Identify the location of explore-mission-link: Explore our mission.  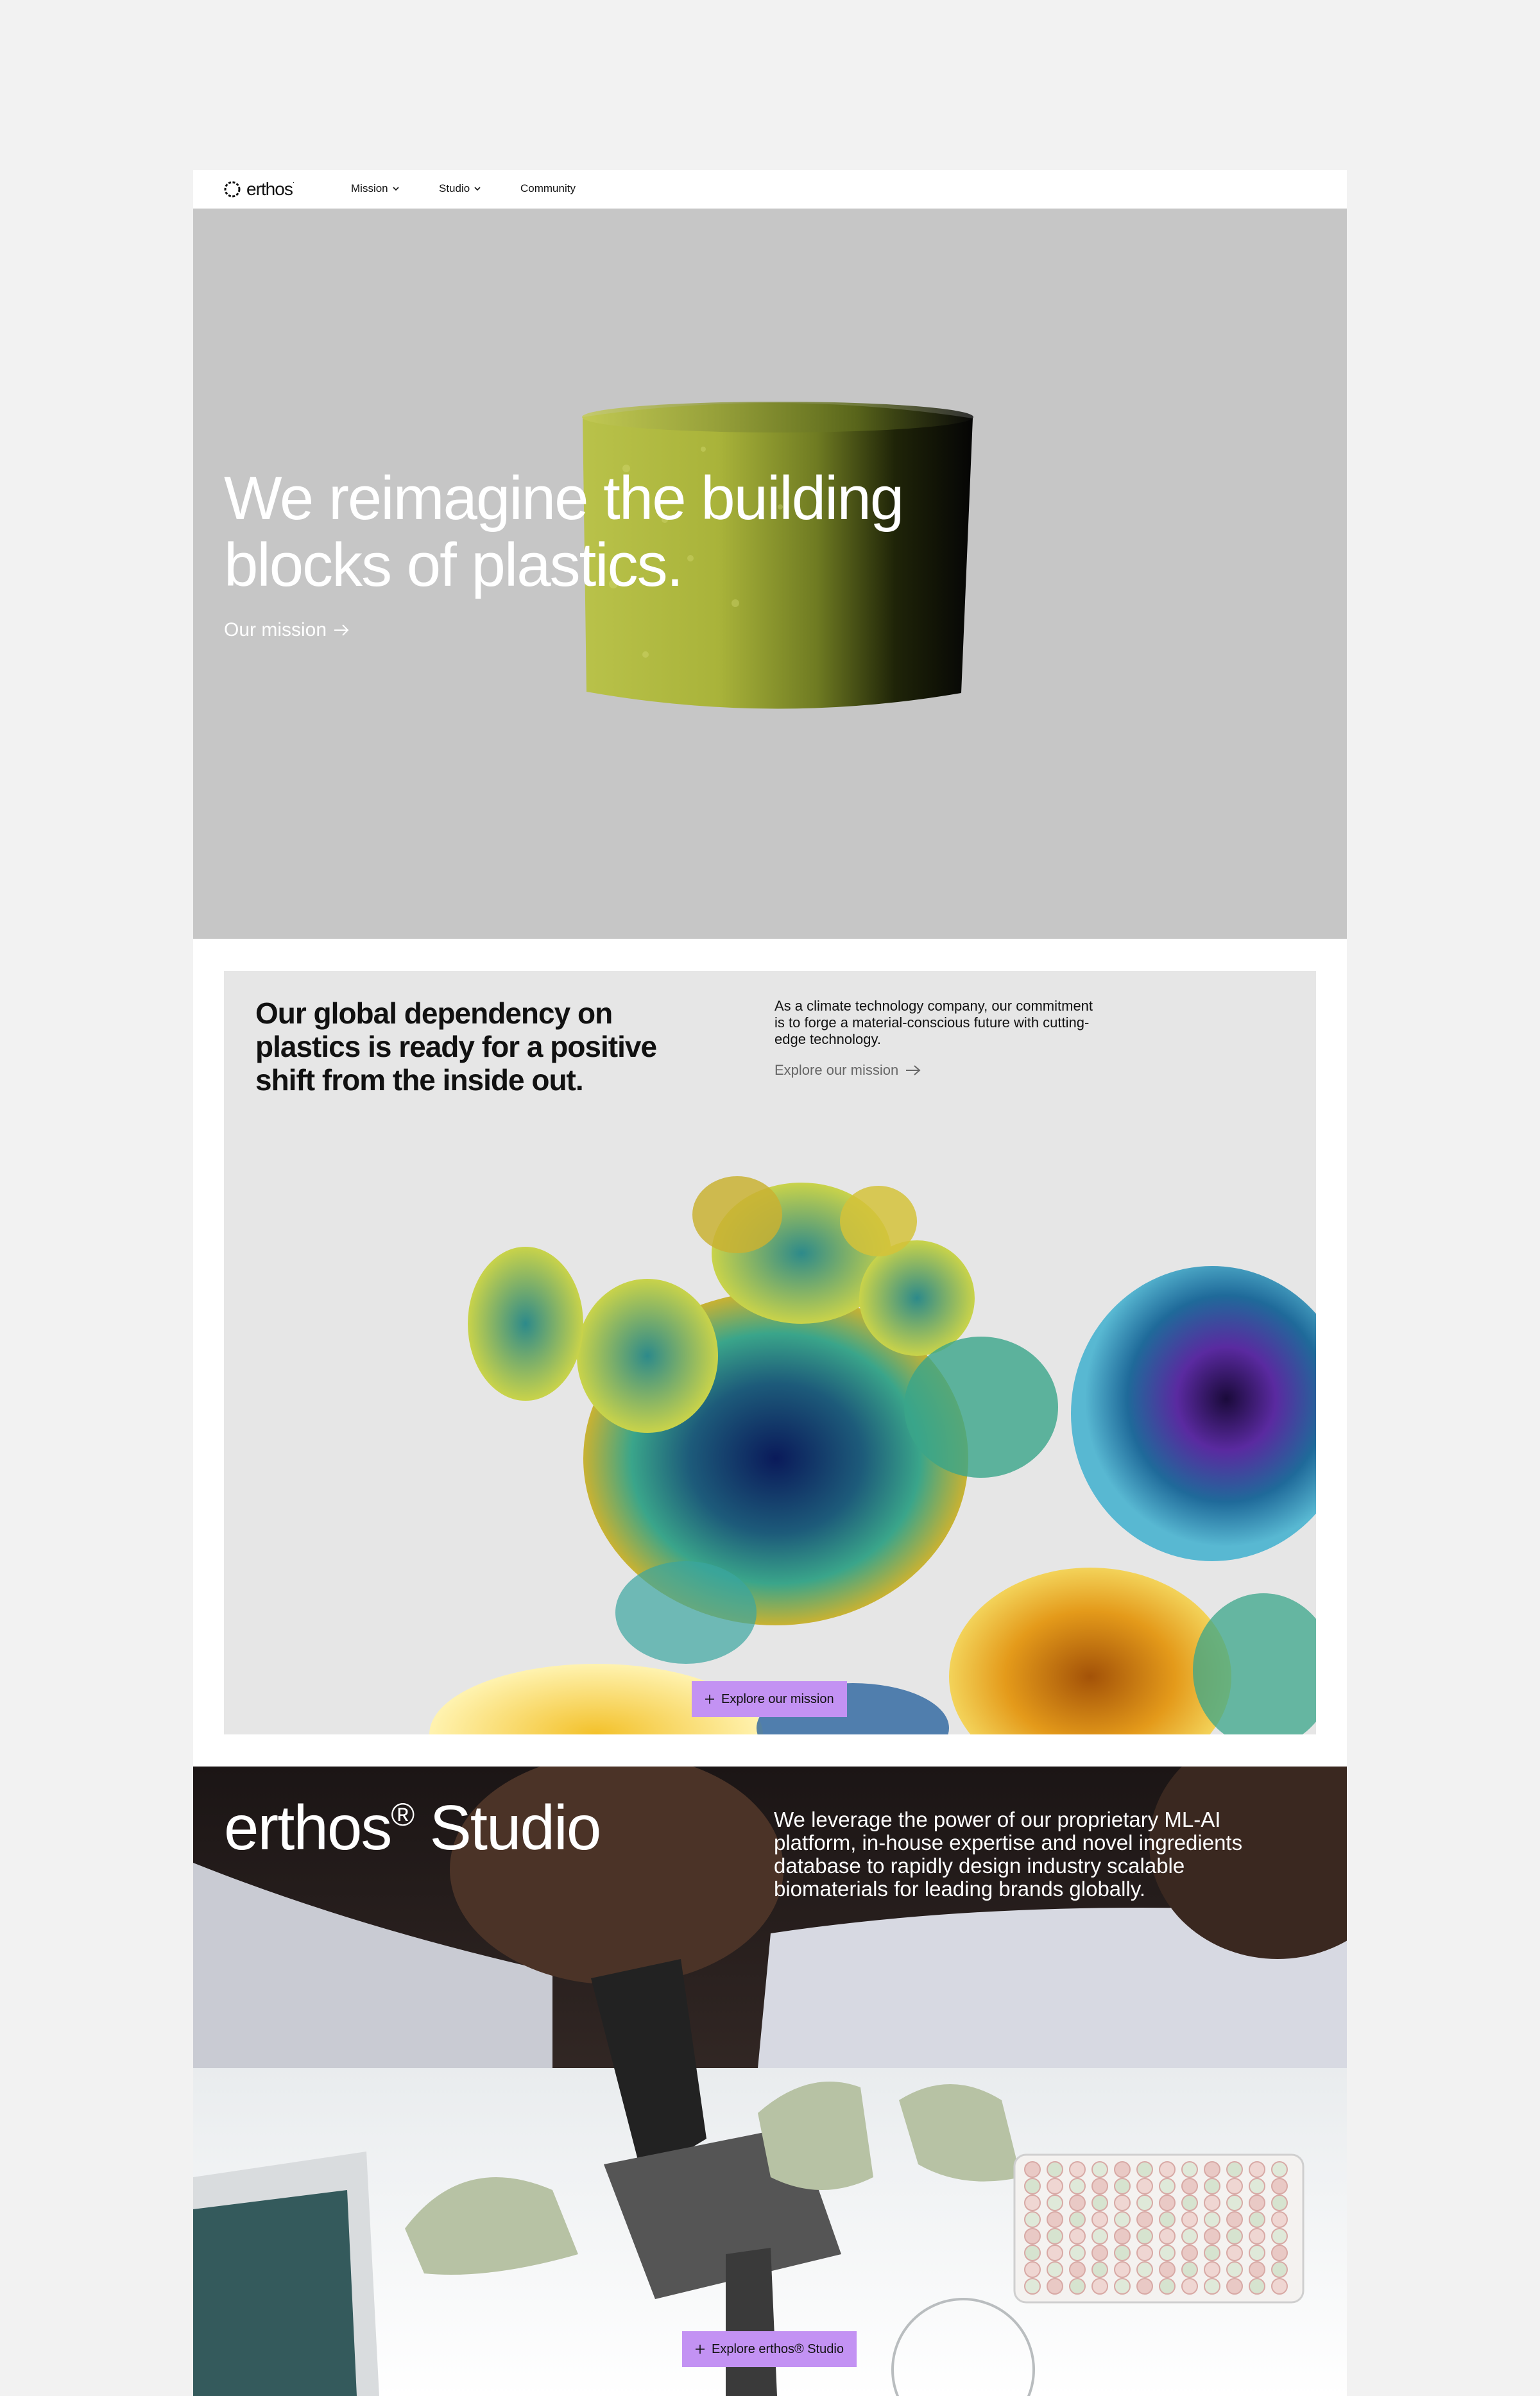
(848, 1070).